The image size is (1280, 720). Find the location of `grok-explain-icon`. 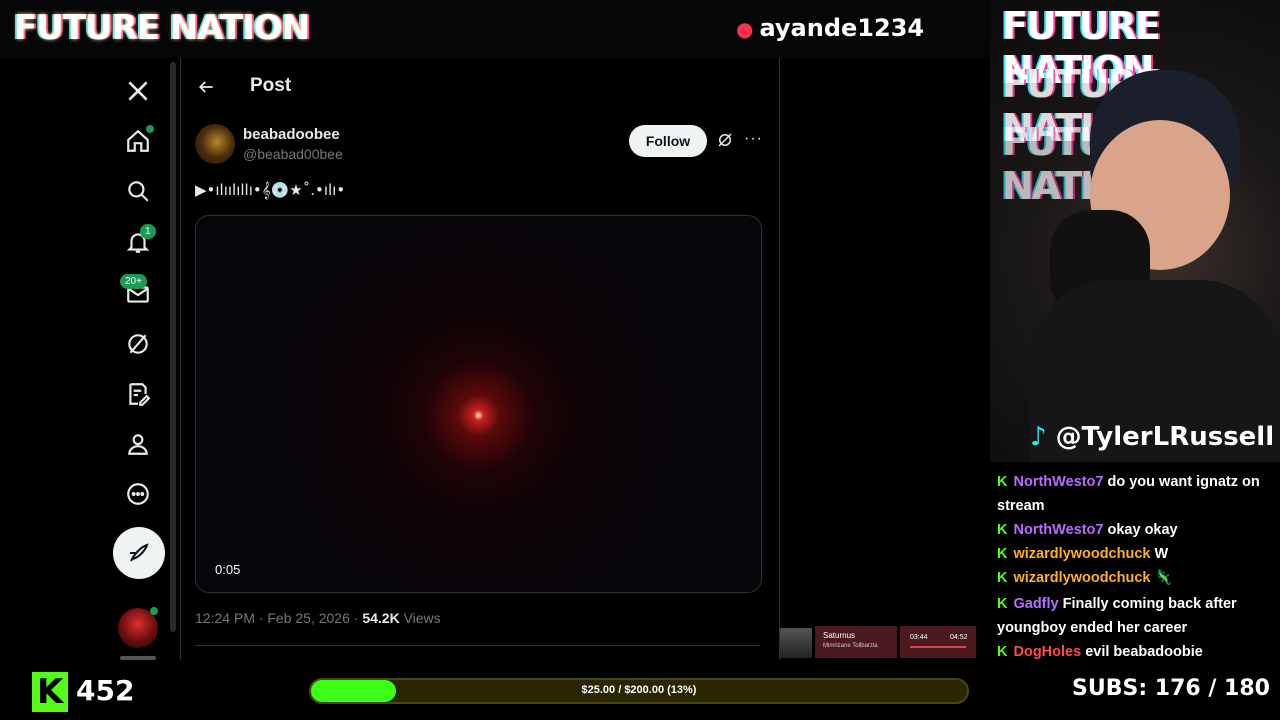

grok-explain-icon is located at coordinates (726, 141).